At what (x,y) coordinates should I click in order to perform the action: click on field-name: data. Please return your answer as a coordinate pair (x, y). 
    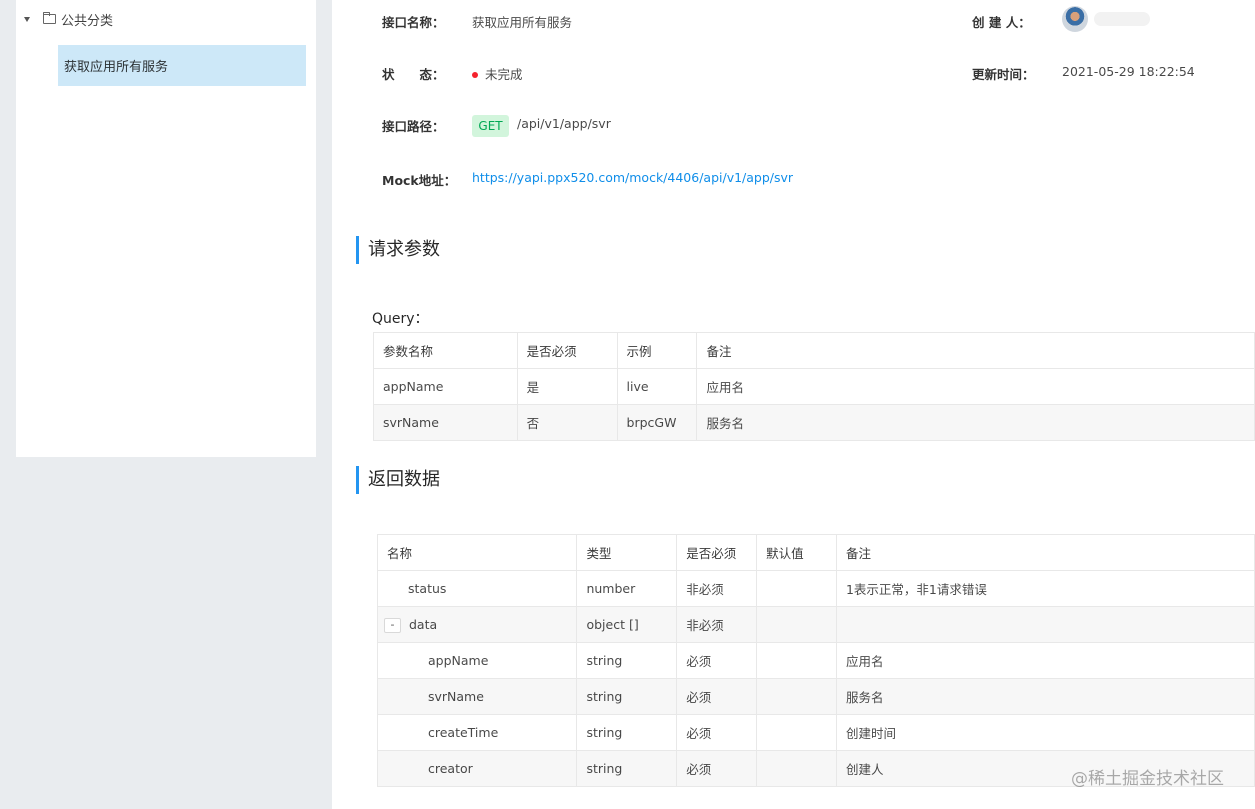
    Looking at the image, I should click on (423, 624).